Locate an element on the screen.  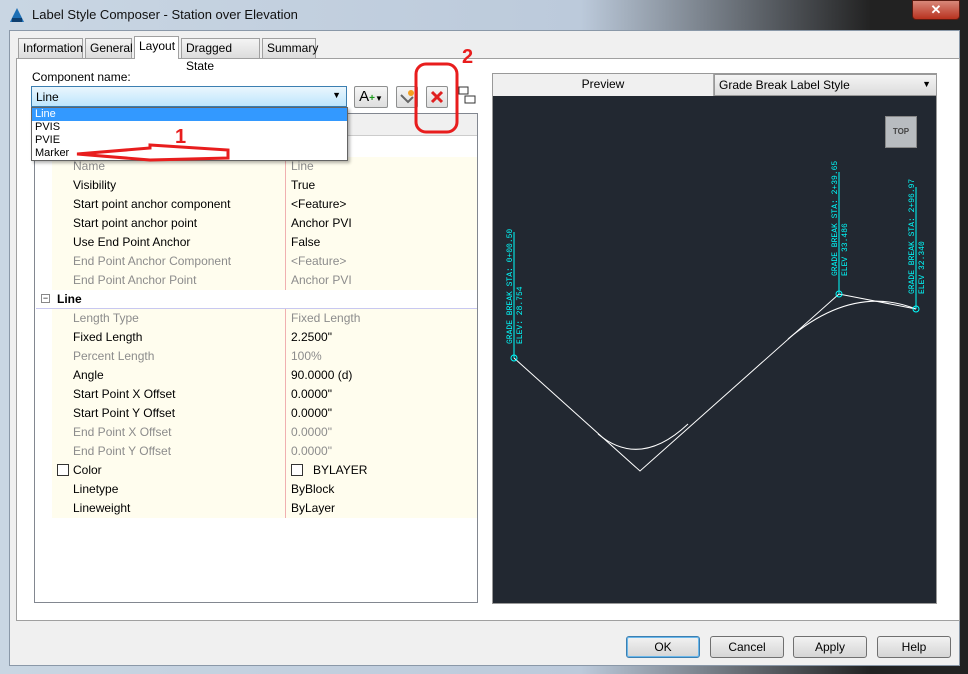
property-name-text: Start point anchor point is located at coordinates (135, 223).